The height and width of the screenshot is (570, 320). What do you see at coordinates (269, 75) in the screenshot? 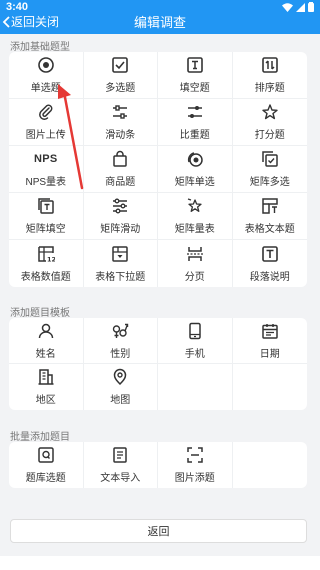
I see `item-sort: 排序题` at bounding box center [269, 75].